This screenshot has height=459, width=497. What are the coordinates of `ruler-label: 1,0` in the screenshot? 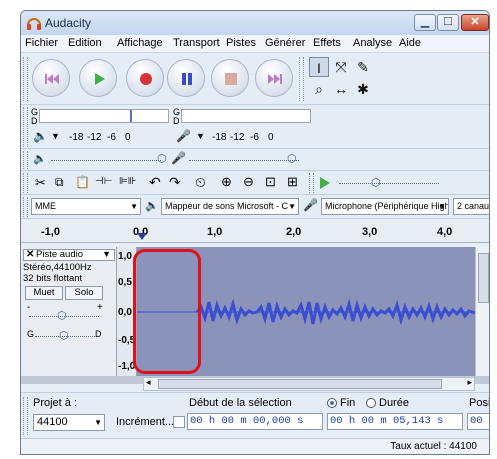 It's located at (215, 232).